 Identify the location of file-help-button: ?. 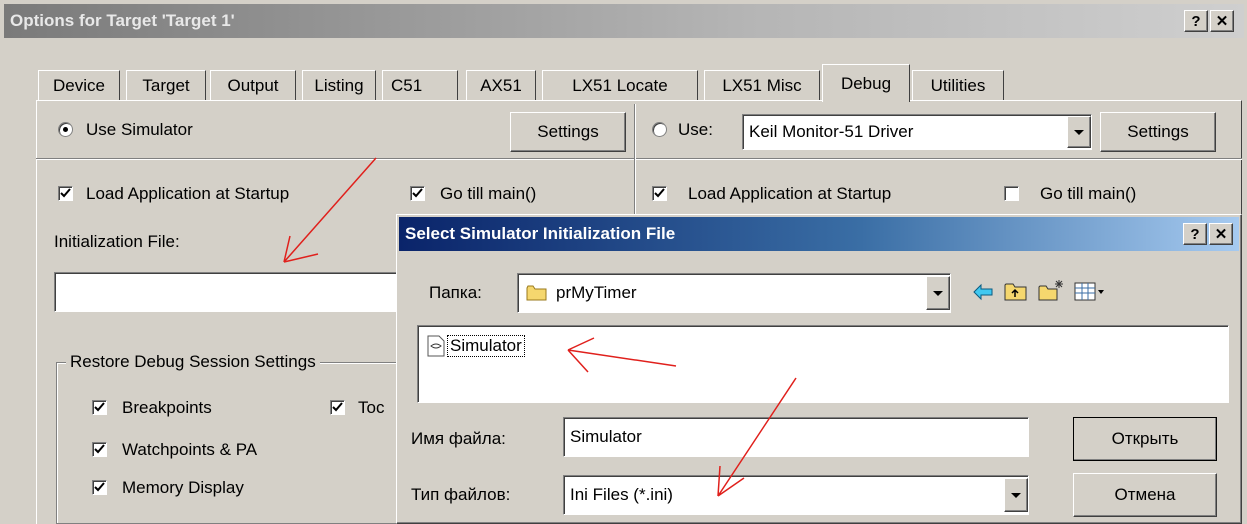
(1195, 234).